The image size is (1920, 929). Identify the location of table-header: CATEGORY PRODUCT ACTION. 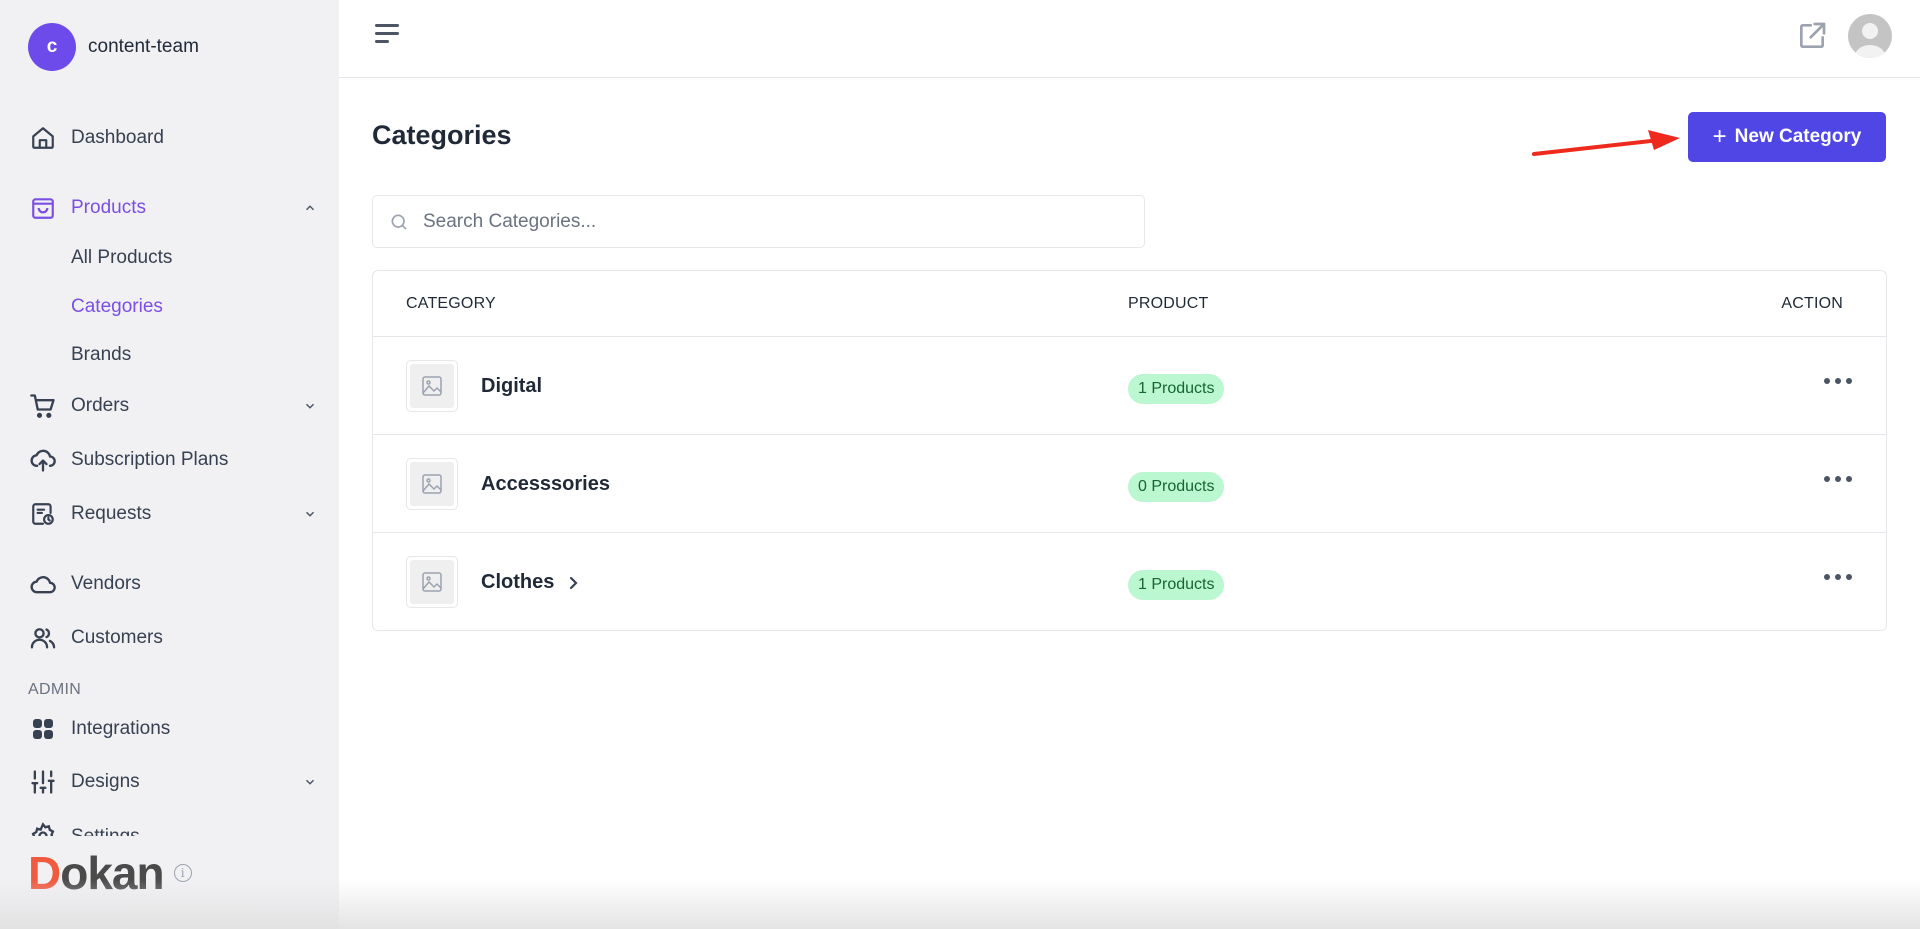
(1129, 304).